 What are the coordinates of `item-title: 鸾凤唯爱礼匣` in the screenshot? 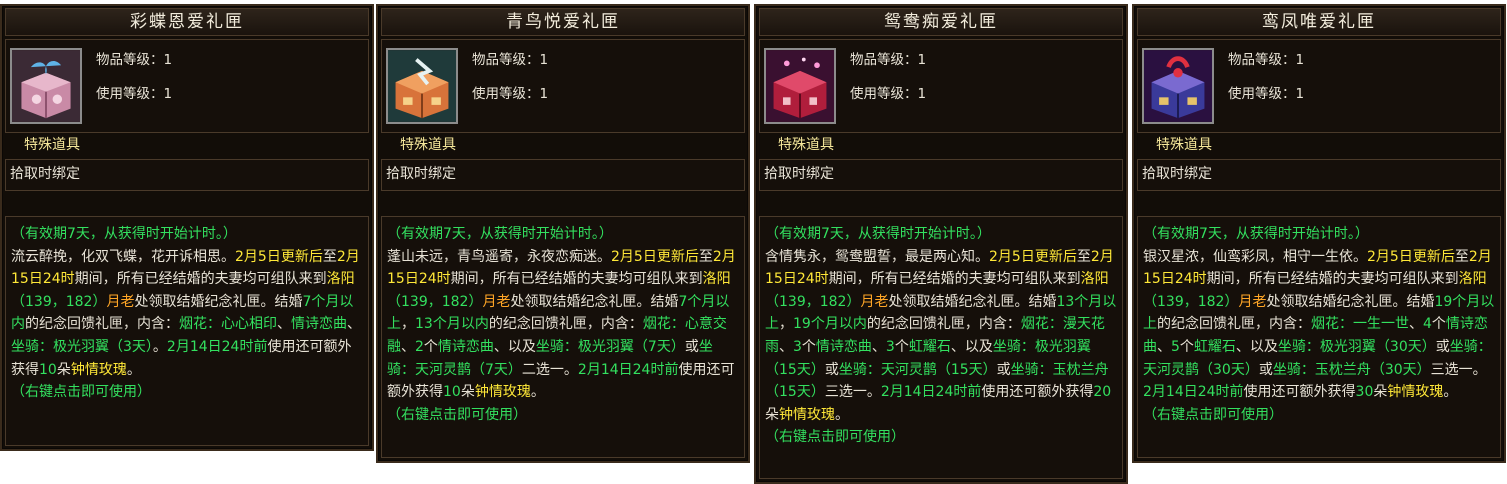 It's located at (1319, 22).